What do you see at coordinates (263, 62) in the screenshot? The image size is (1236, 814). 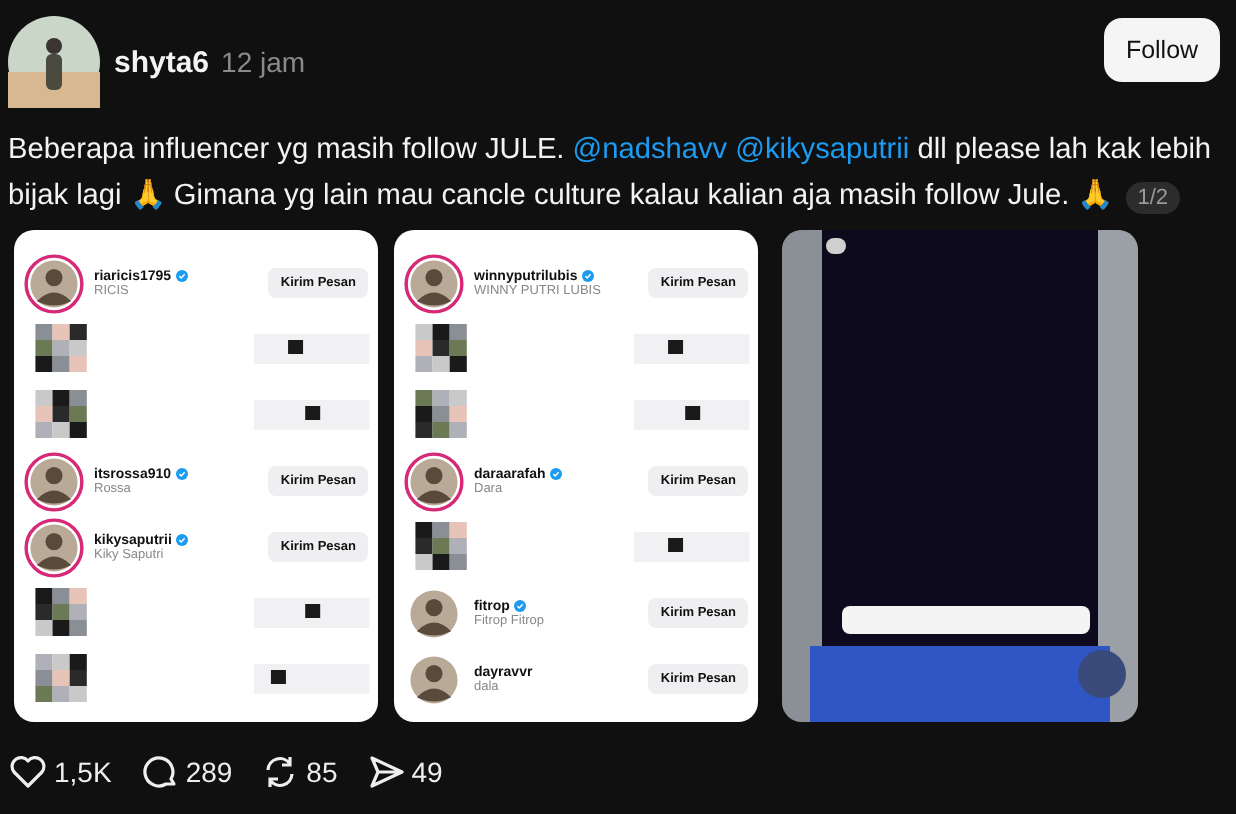 I see `post-time: 12 jam` at bounding box center [263, 62].